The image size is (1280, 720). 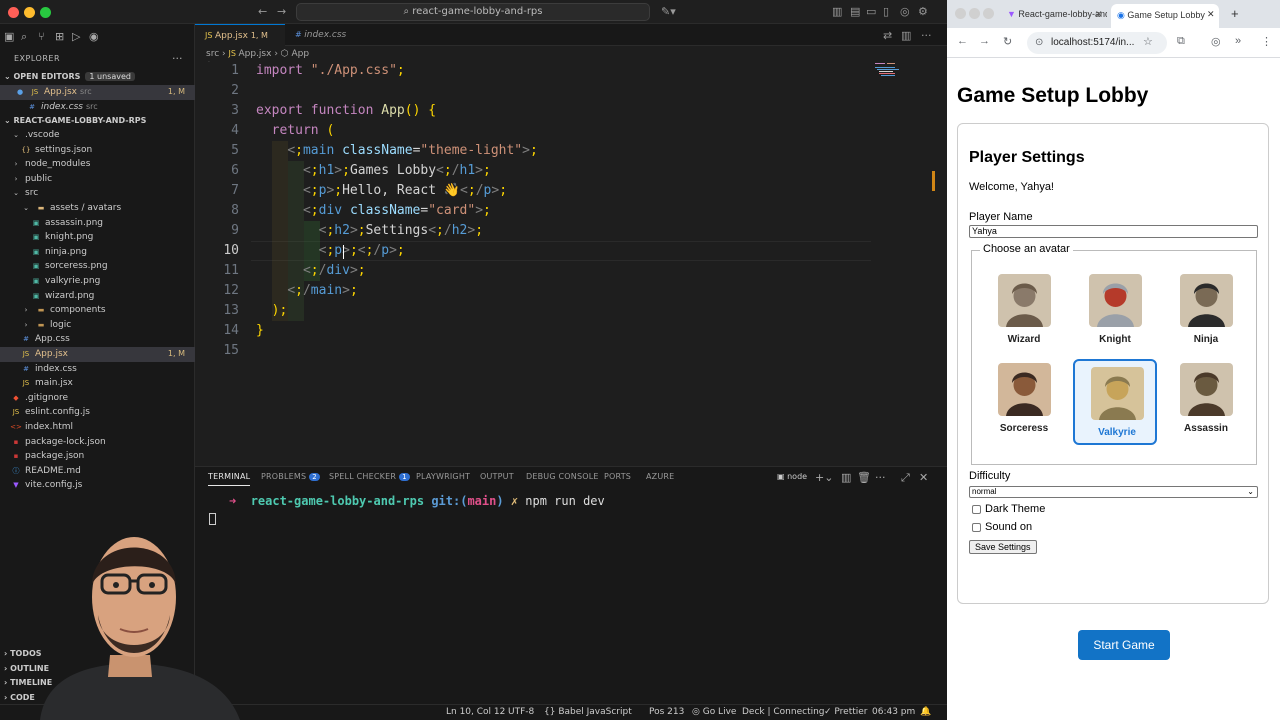 I want to click on file-tree-item: › ▬ components, so click(x=97, y=310).